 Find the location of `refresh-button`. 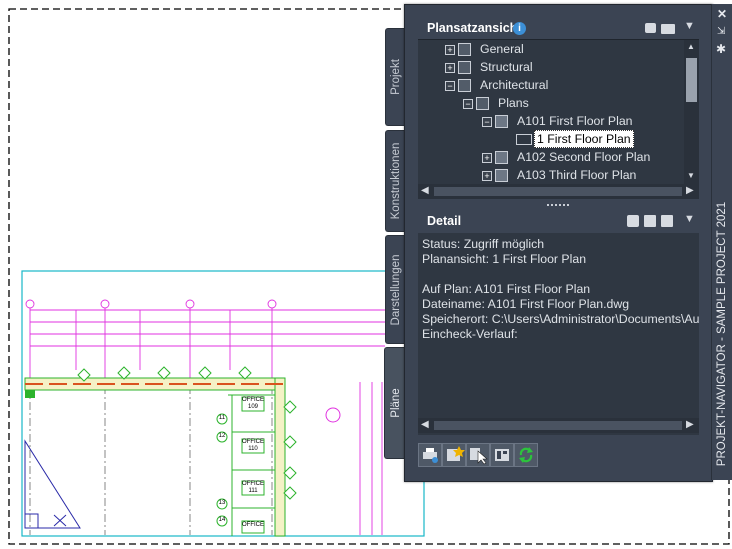

refresh-button is located at coordinates (526, 455).